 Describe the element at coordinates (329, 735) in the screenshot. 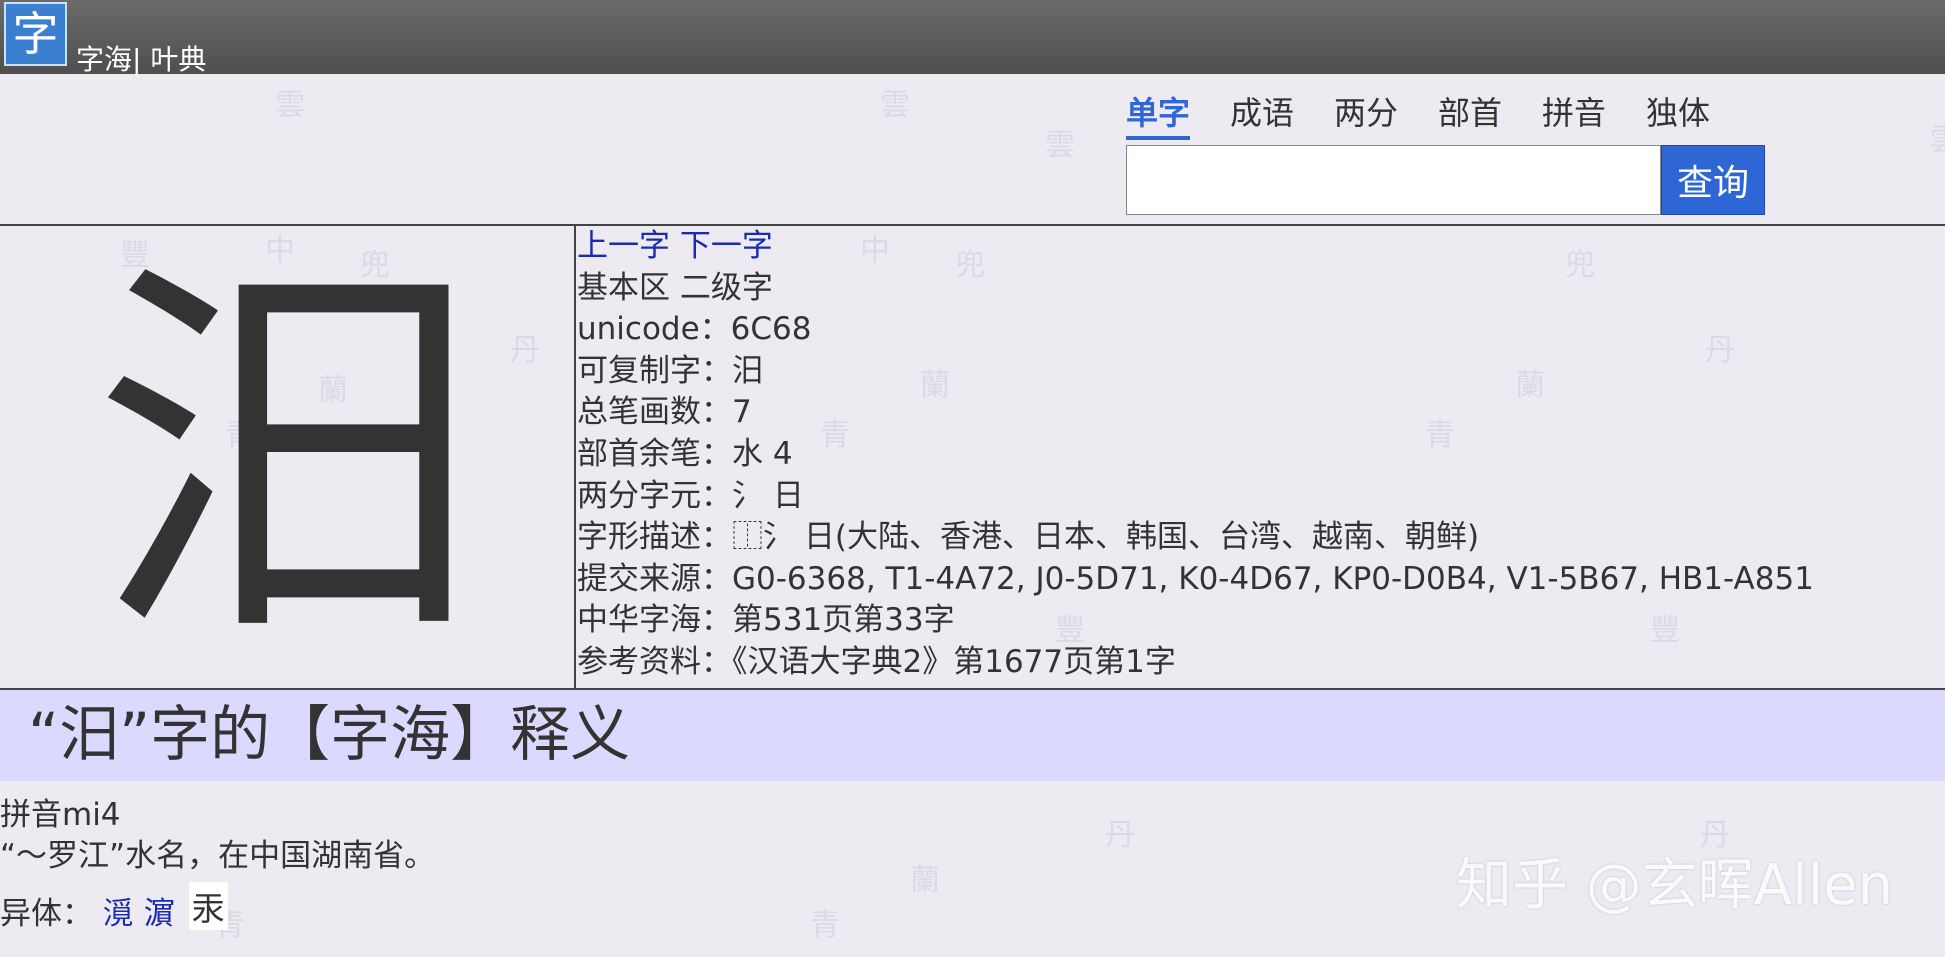

I see `definition-heading: “汨”字的【字海】释义` at that location.